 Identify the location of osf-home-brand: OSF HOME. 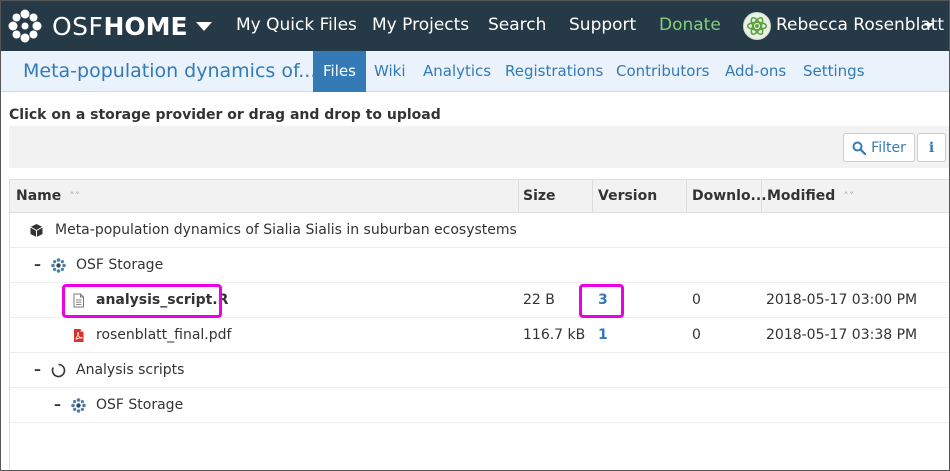
(110, 26).